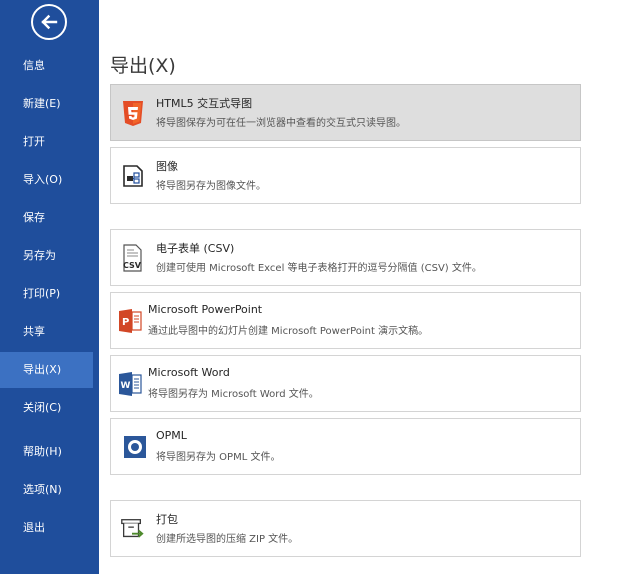 The width and height of the screenshot is (624, 574). I want to click on nav-item-new: 新建(E), so click(49, 104).